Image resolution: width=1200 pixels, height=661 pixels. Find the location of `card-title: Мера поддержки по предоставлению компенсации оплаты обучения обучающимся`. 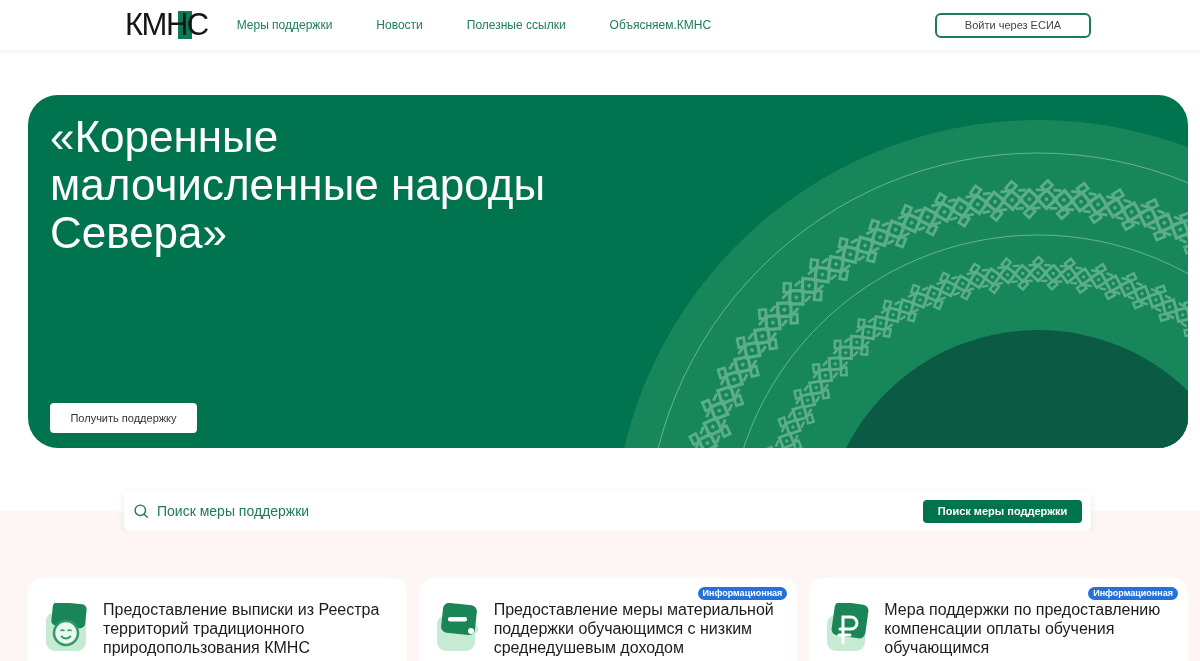

card-title: Мера поддержки по предоставлению компенсации оплаты обучения обучающимся is located at coordinates (1023, 628).